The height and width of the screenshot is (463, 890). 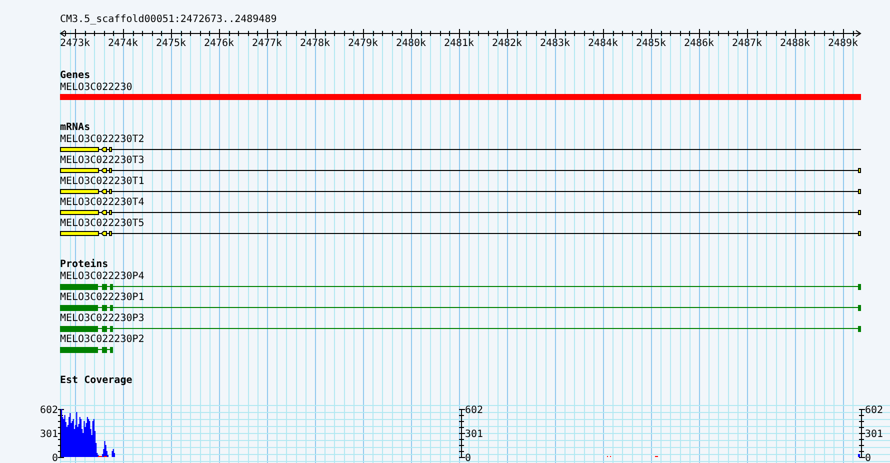 I want to click on feature-label: MELO3C022230T5, so click(x=102, y=224).